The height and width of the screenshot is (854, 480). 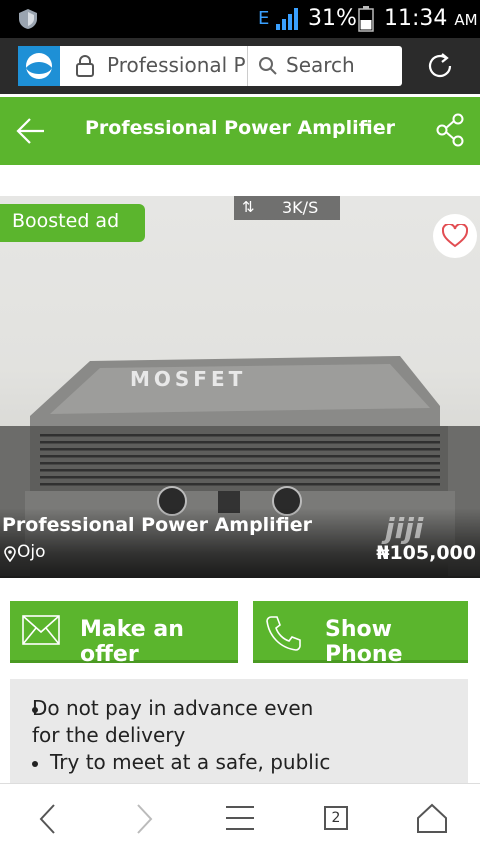 What do you see at coordinates (283, 633) in the screenshot?
I see `phone-icon` at bounding box center [283, 633].